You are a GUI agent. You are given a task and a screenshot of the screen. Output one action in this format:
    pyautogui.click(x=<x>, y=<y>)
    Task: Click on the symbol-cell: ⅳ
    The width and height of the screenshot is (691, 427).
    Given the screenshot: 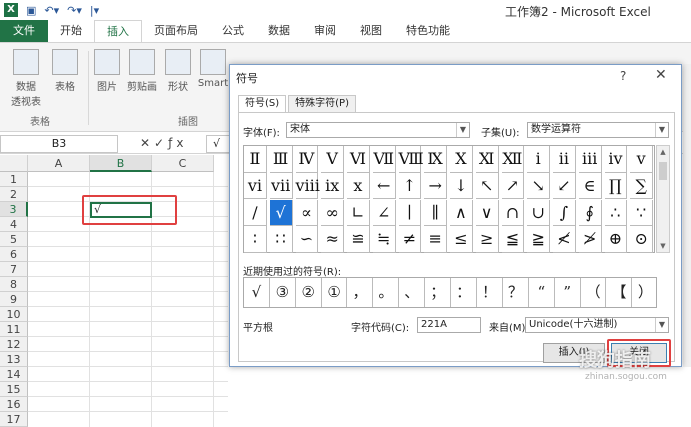 What is the action you would take?
    pyautogui.click(x=616, y=159)
    